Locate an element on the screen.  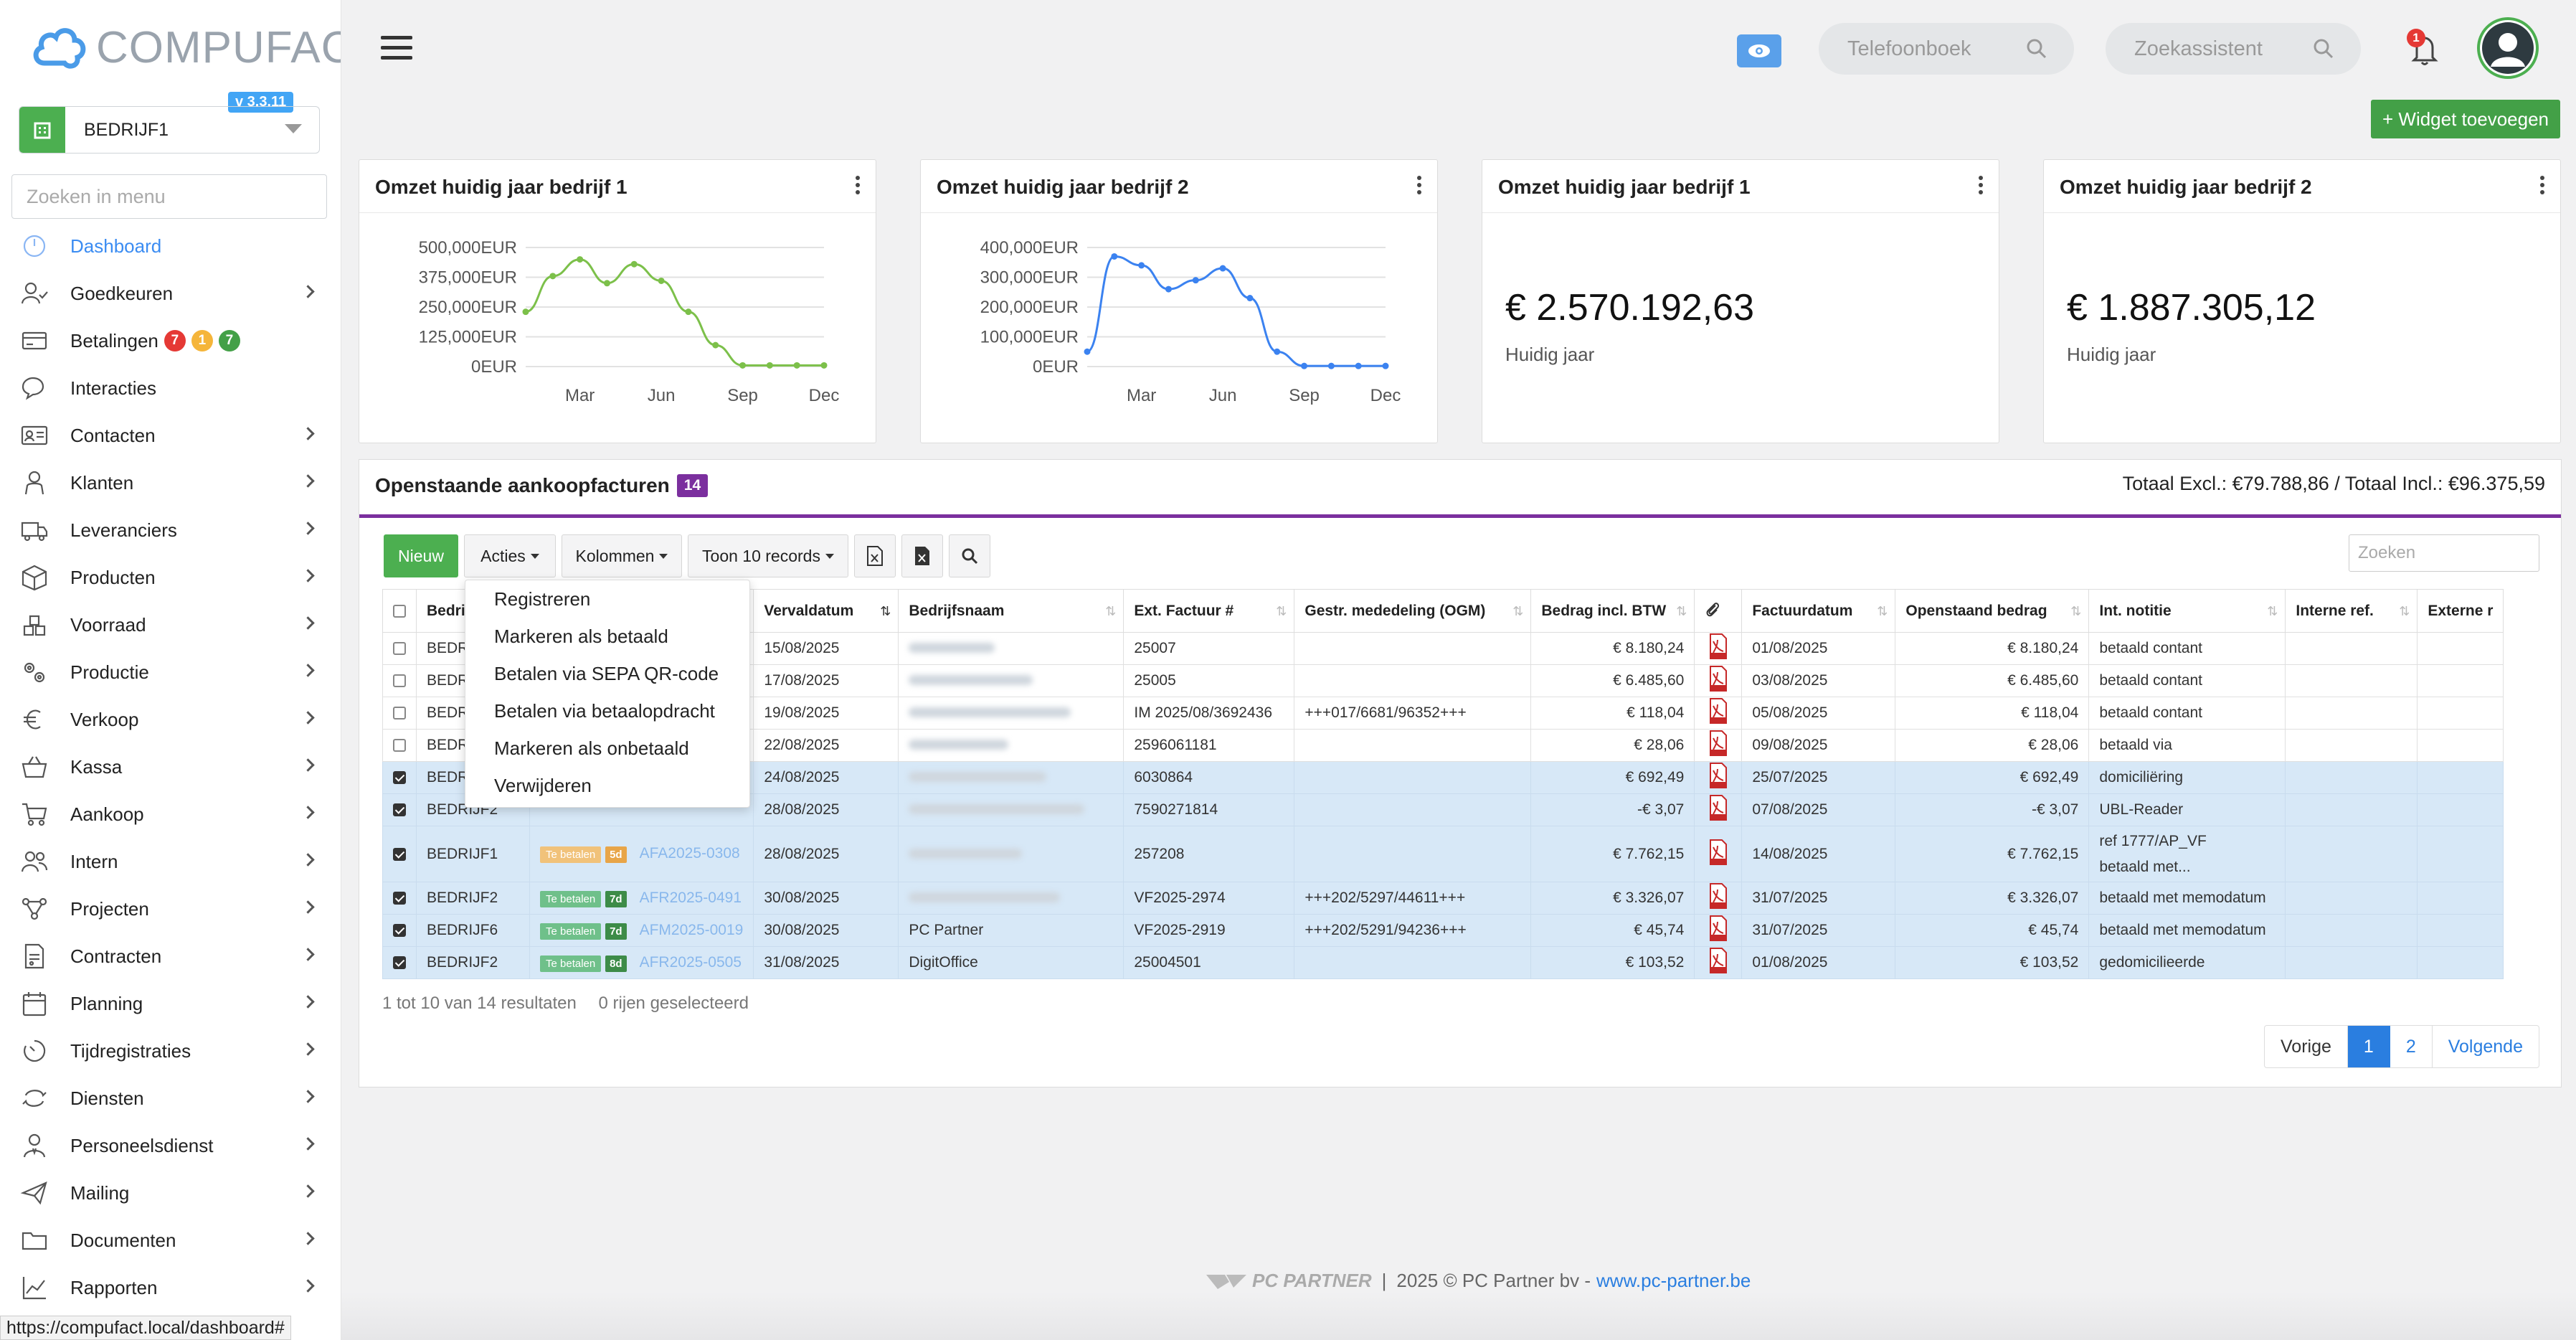
sidebar-item-rapporten: Rapporten is located at coordinates (170, 1287).